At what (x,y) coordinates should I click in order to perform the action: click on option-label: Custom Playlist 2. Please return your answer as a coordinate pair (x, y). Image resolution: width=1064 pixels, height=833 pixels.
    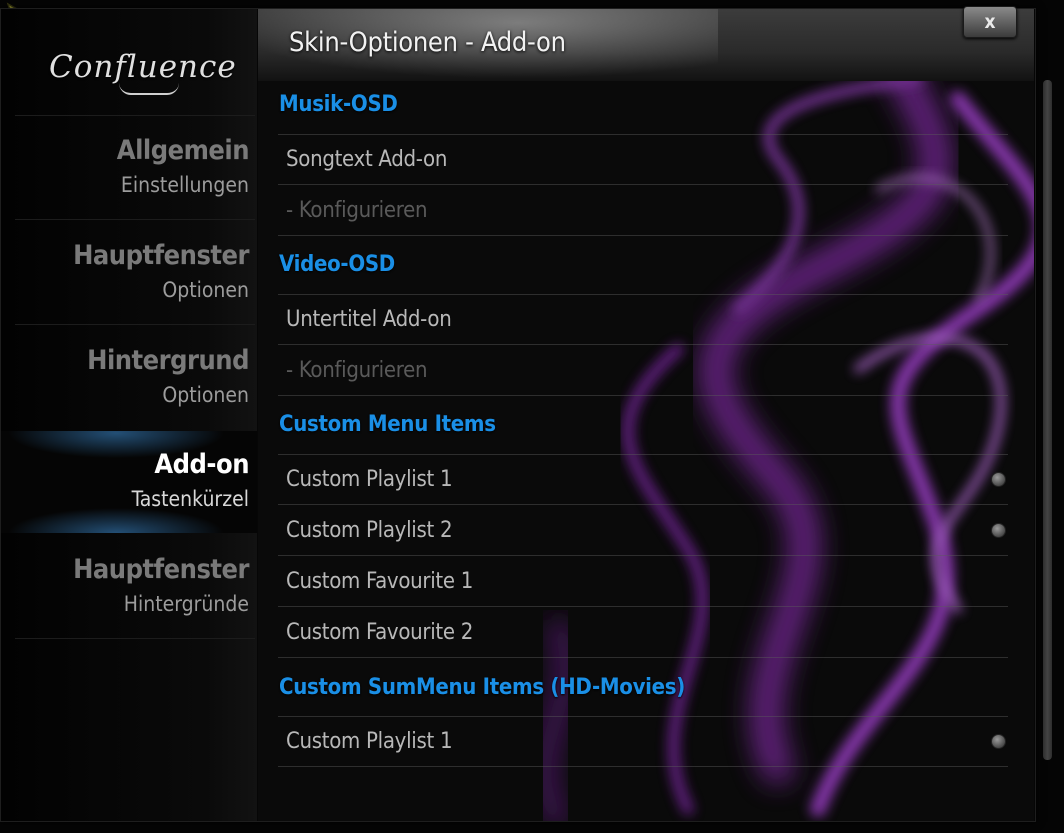
    Looking at the image, I should click on (369, 530).